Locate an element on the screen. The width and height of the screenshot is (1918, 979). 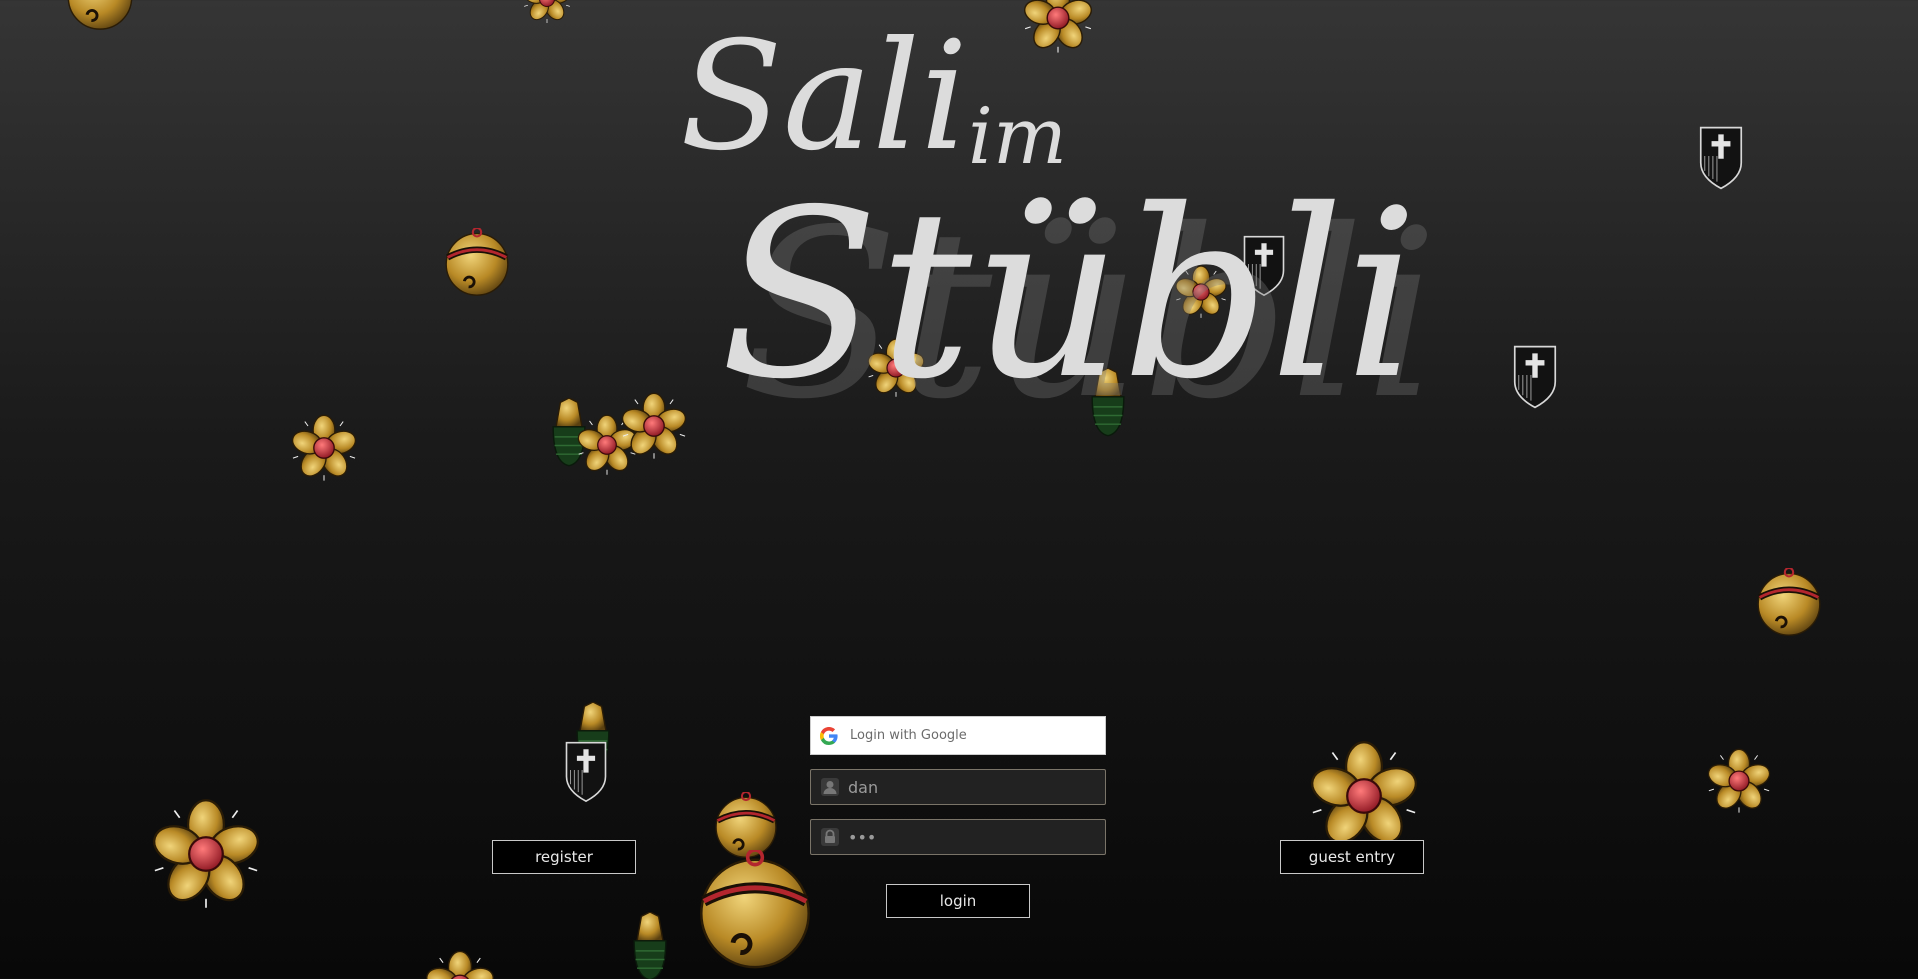
title-sali: Sali is located at coordinates (824, 97).